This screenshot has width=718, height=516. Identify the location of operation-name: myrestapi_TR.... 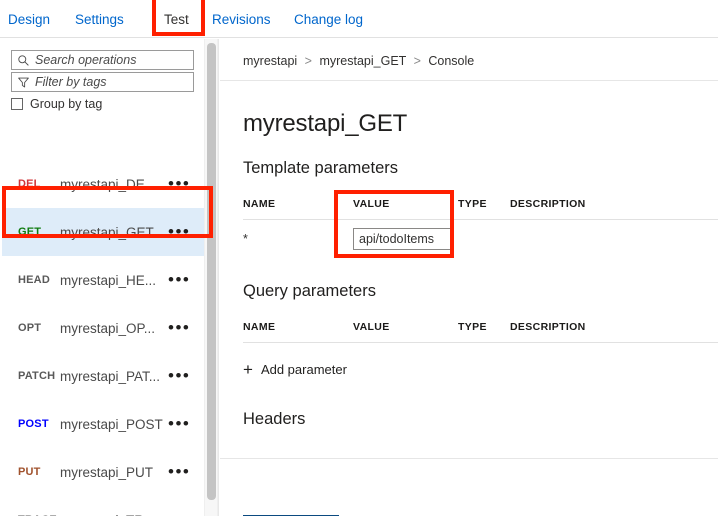
(107, 514).